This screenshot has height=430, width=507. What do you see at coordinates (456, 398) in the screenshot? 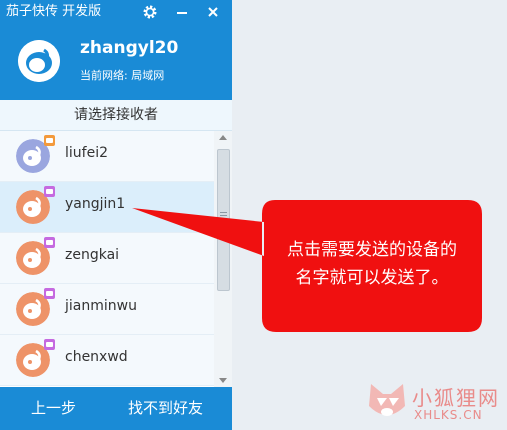
I see `watermark-text-cn: 小狐狸网` at bounding box center [456, 398].